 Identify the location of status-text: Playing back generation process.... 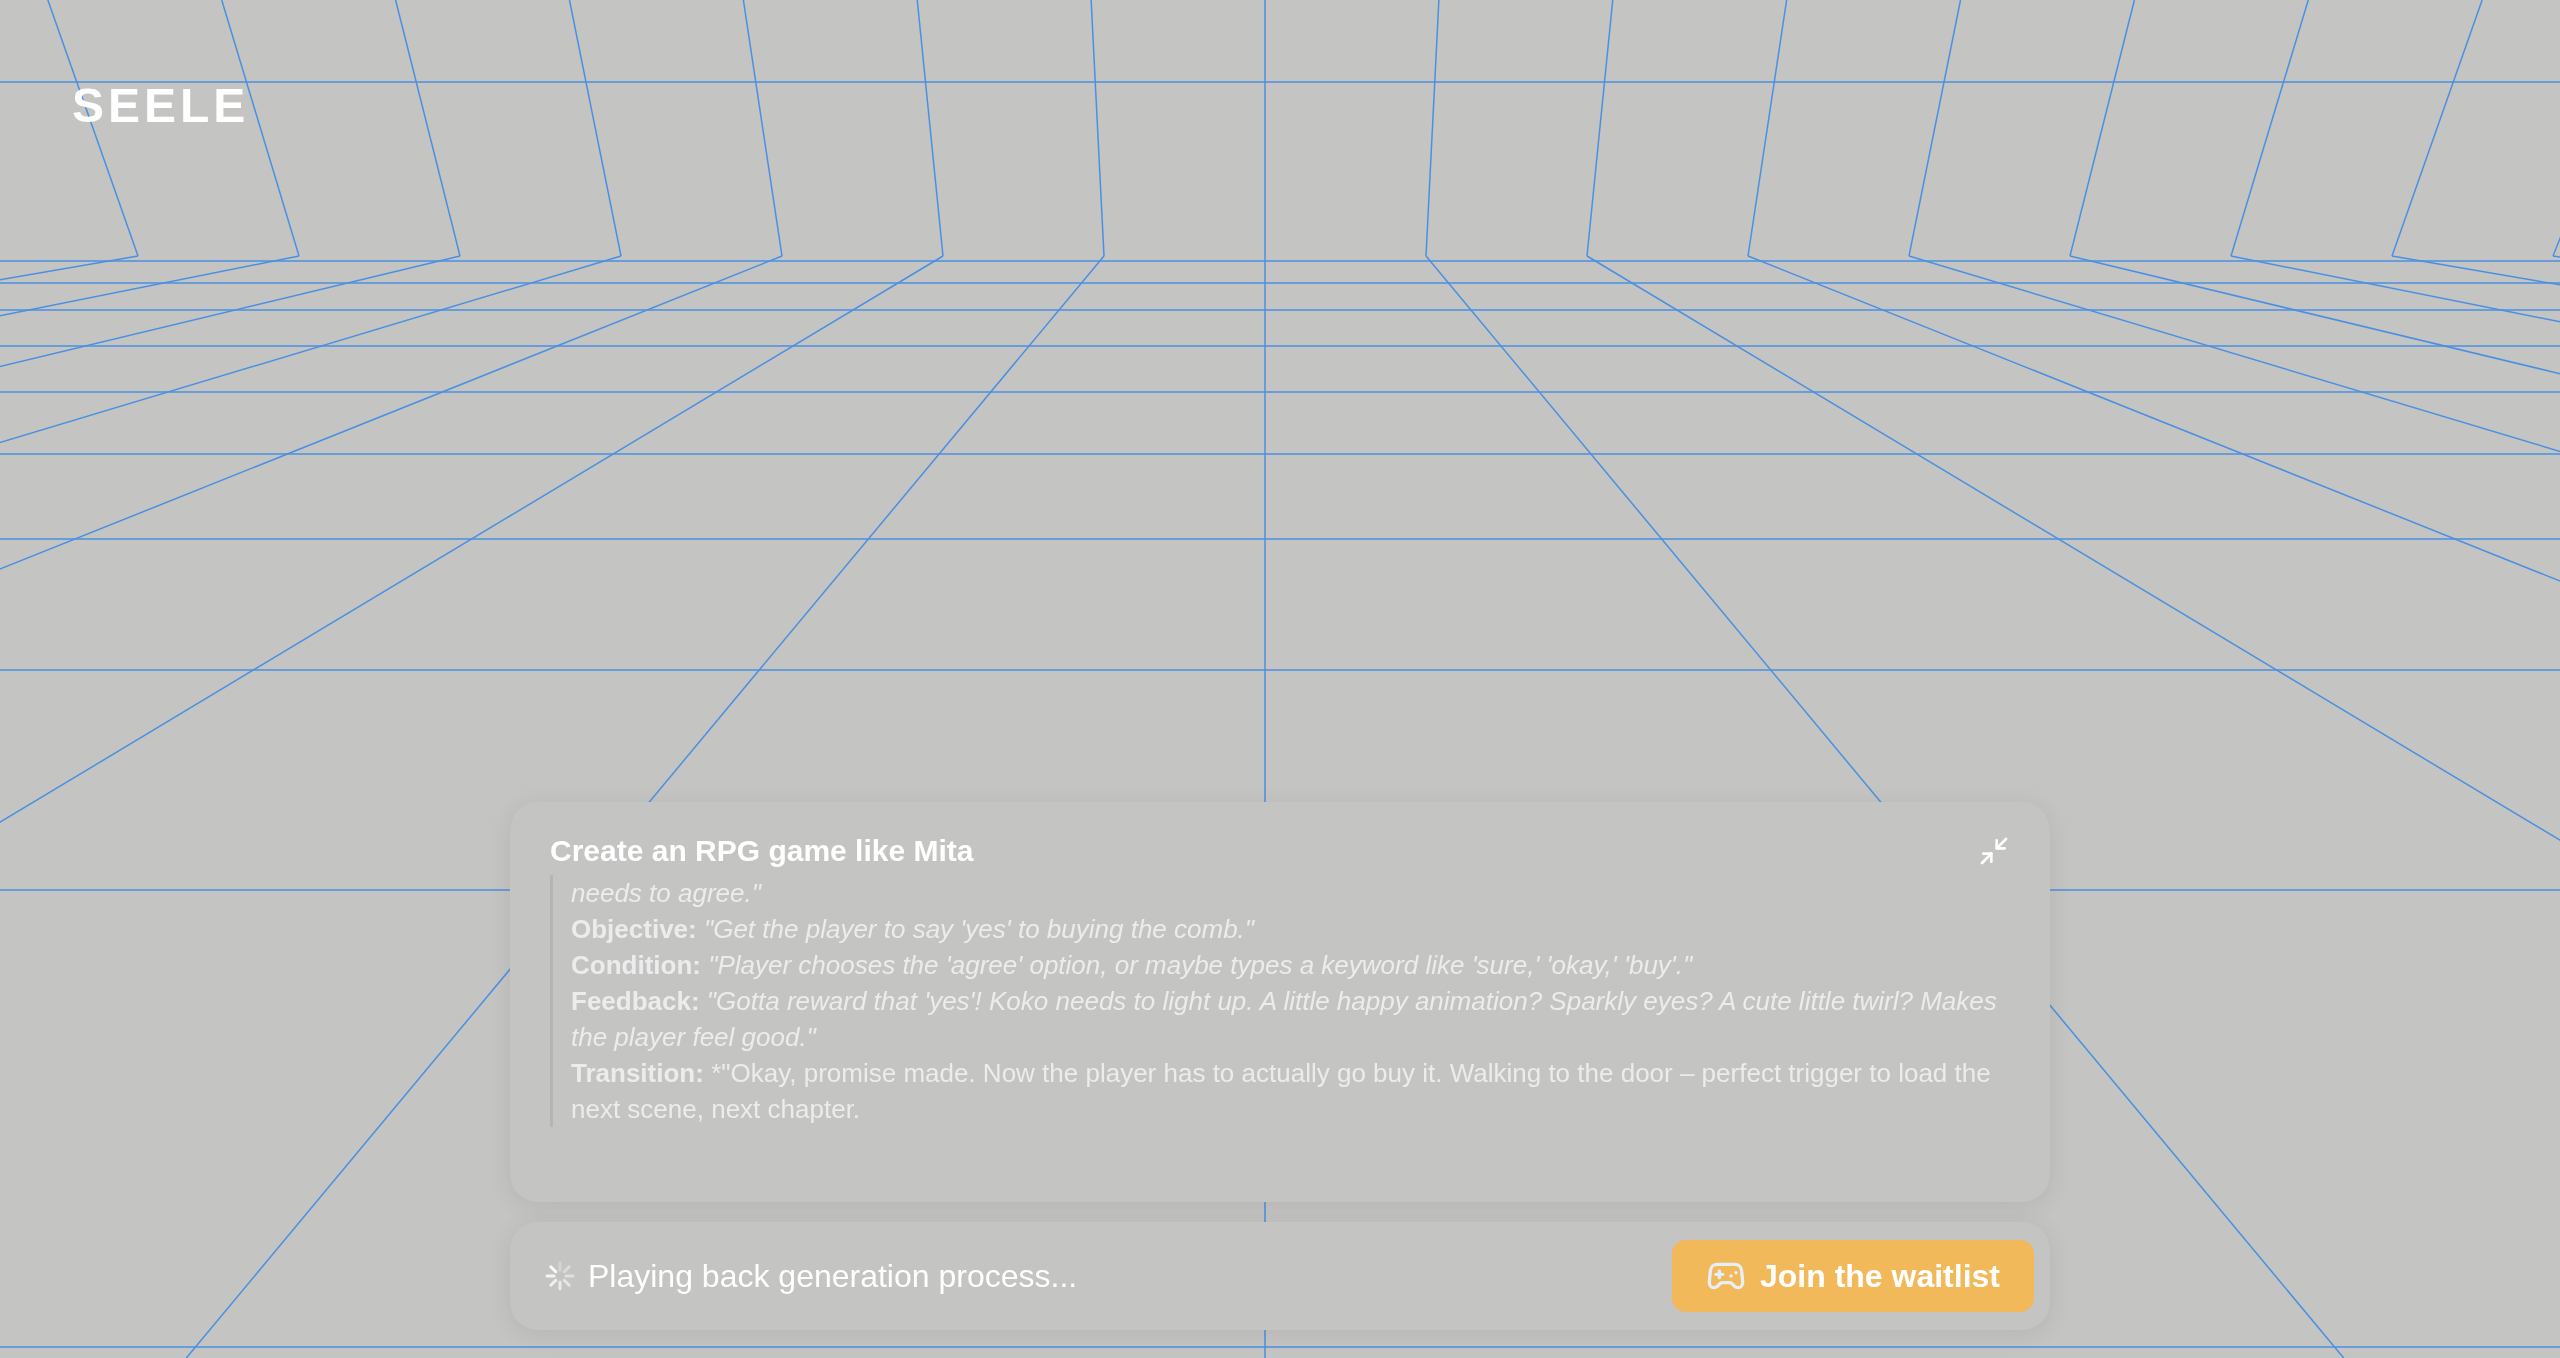
(833, 1276).